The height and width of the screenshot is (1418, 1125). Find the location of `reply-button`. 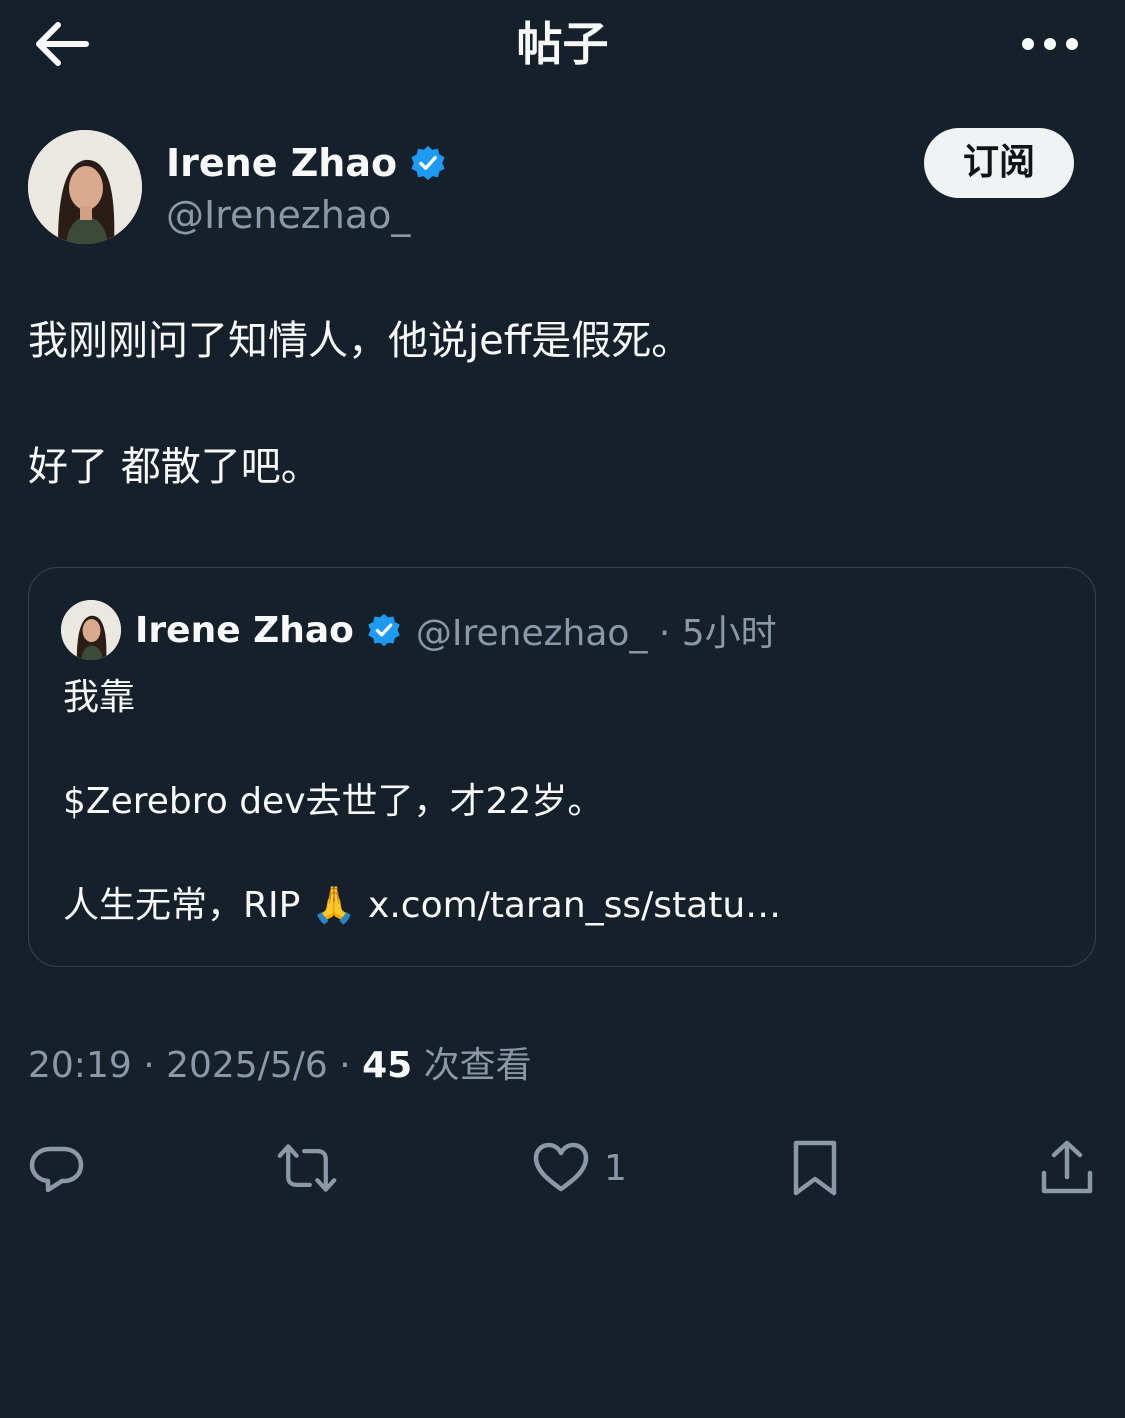

reply-button is located at coordinates (57, 1168).